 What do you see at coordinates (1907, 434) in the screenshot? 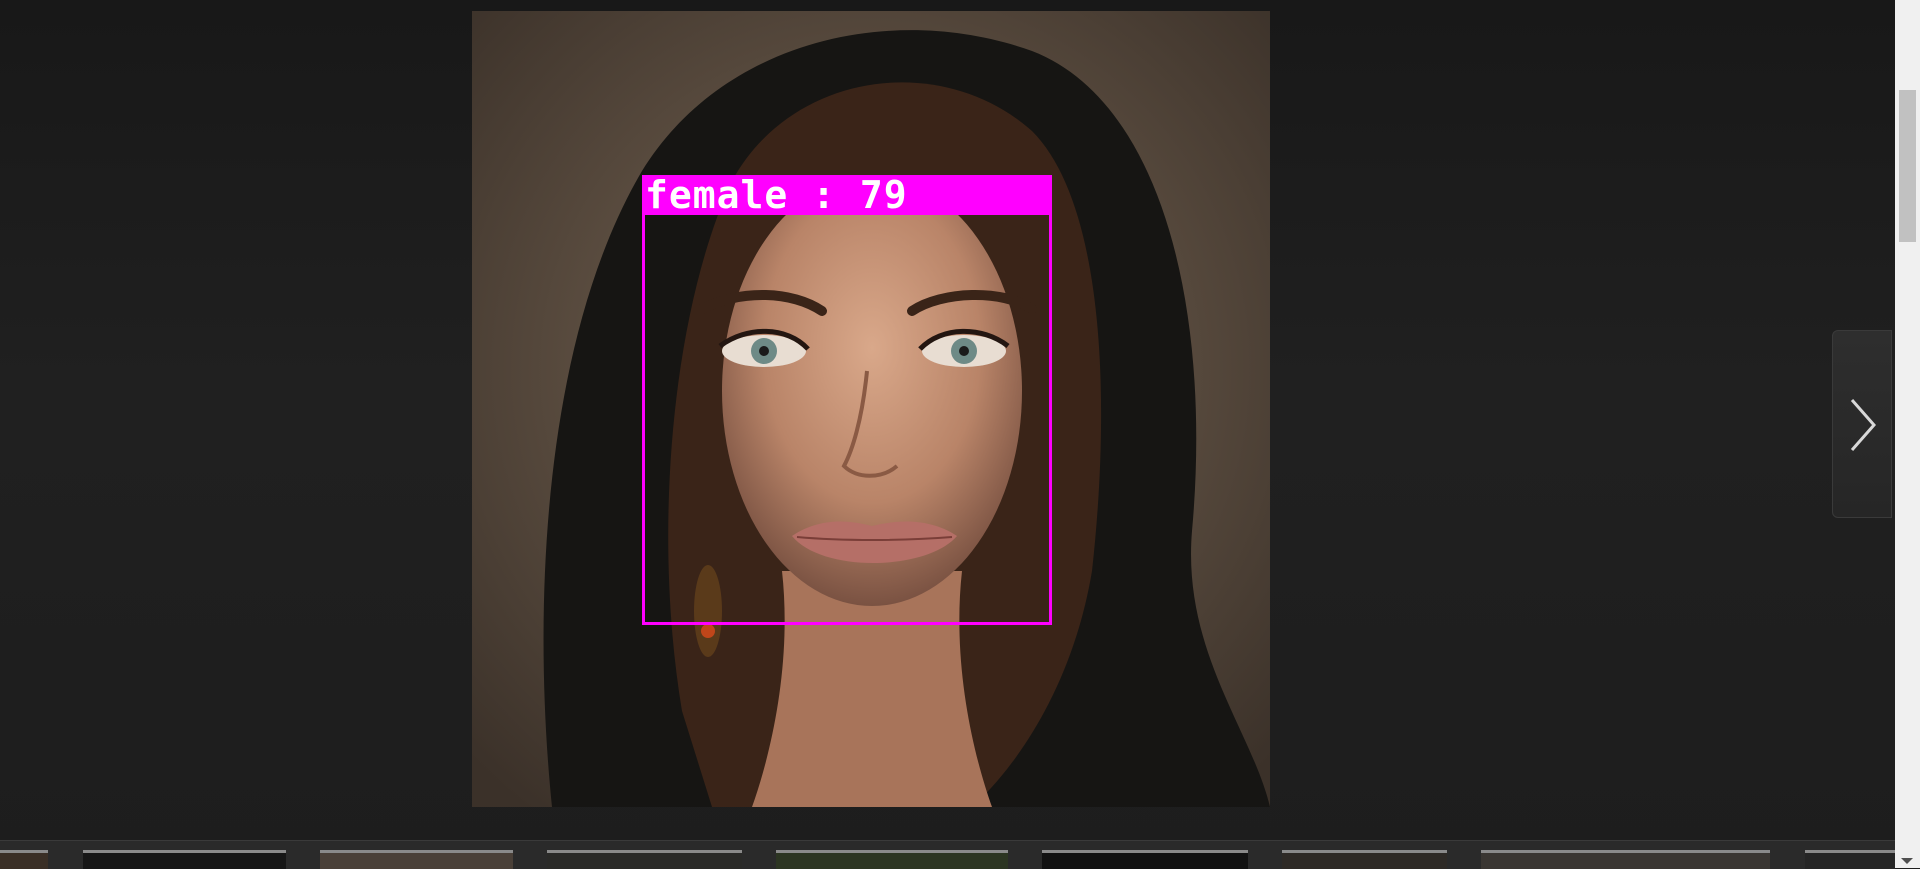
I see `vertical-scrollbar` at bounding box center [1907, 434].